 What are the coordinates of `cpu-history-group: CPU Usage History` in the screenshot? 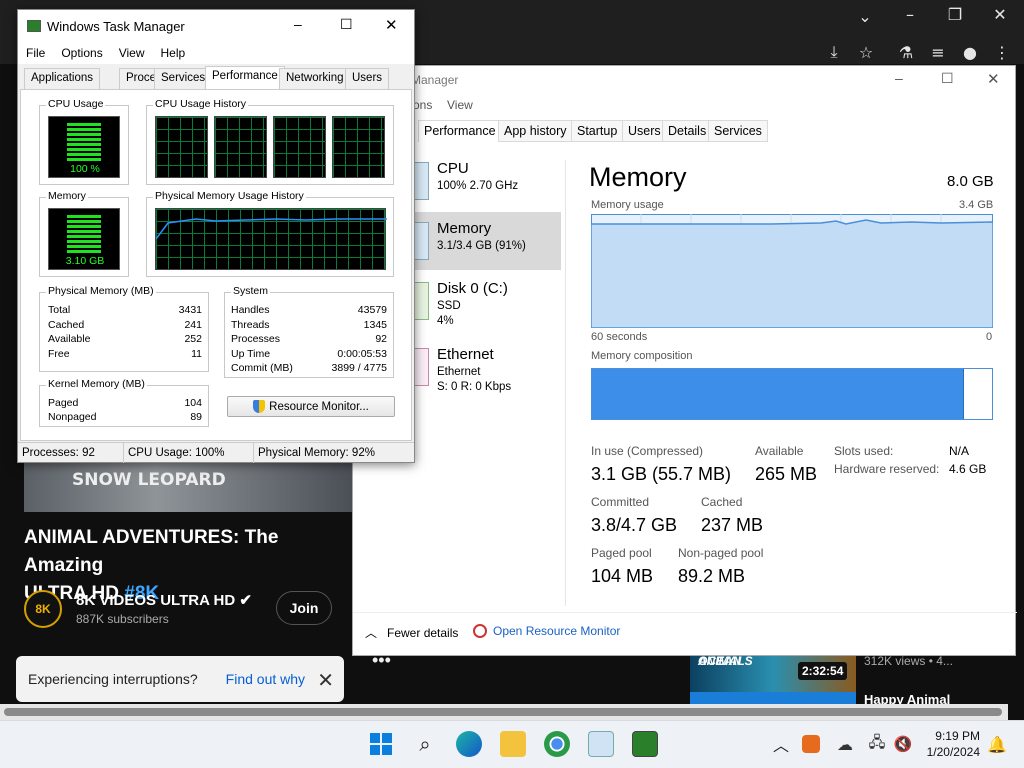 It's located at (270, 141).